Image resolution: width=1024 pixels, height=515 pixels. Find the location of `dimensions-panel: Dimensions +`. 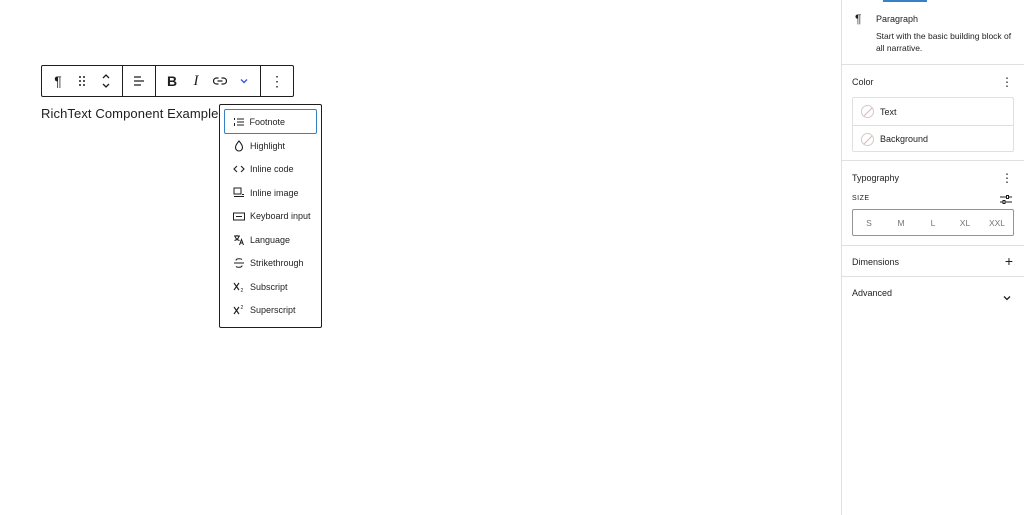

dimensions-panel: Dimensions + is located at coordinates (933, 261).